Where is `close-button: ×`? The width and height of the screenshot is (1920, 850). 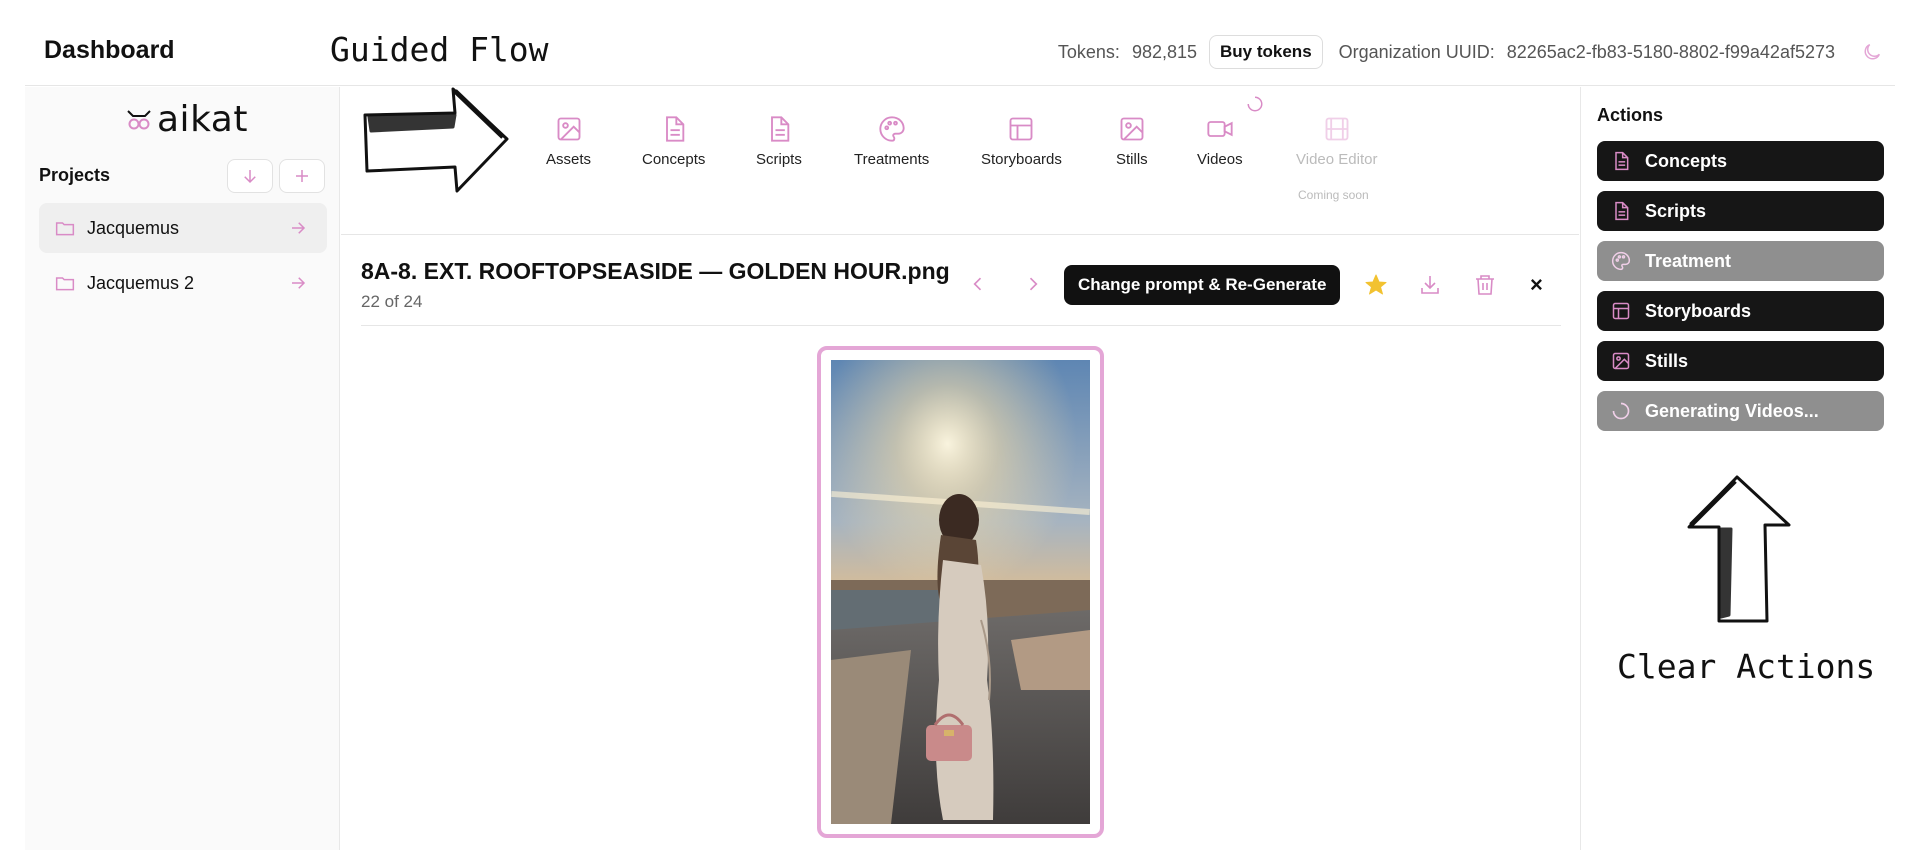
close-button: × is located at coordinates (1536, 285).